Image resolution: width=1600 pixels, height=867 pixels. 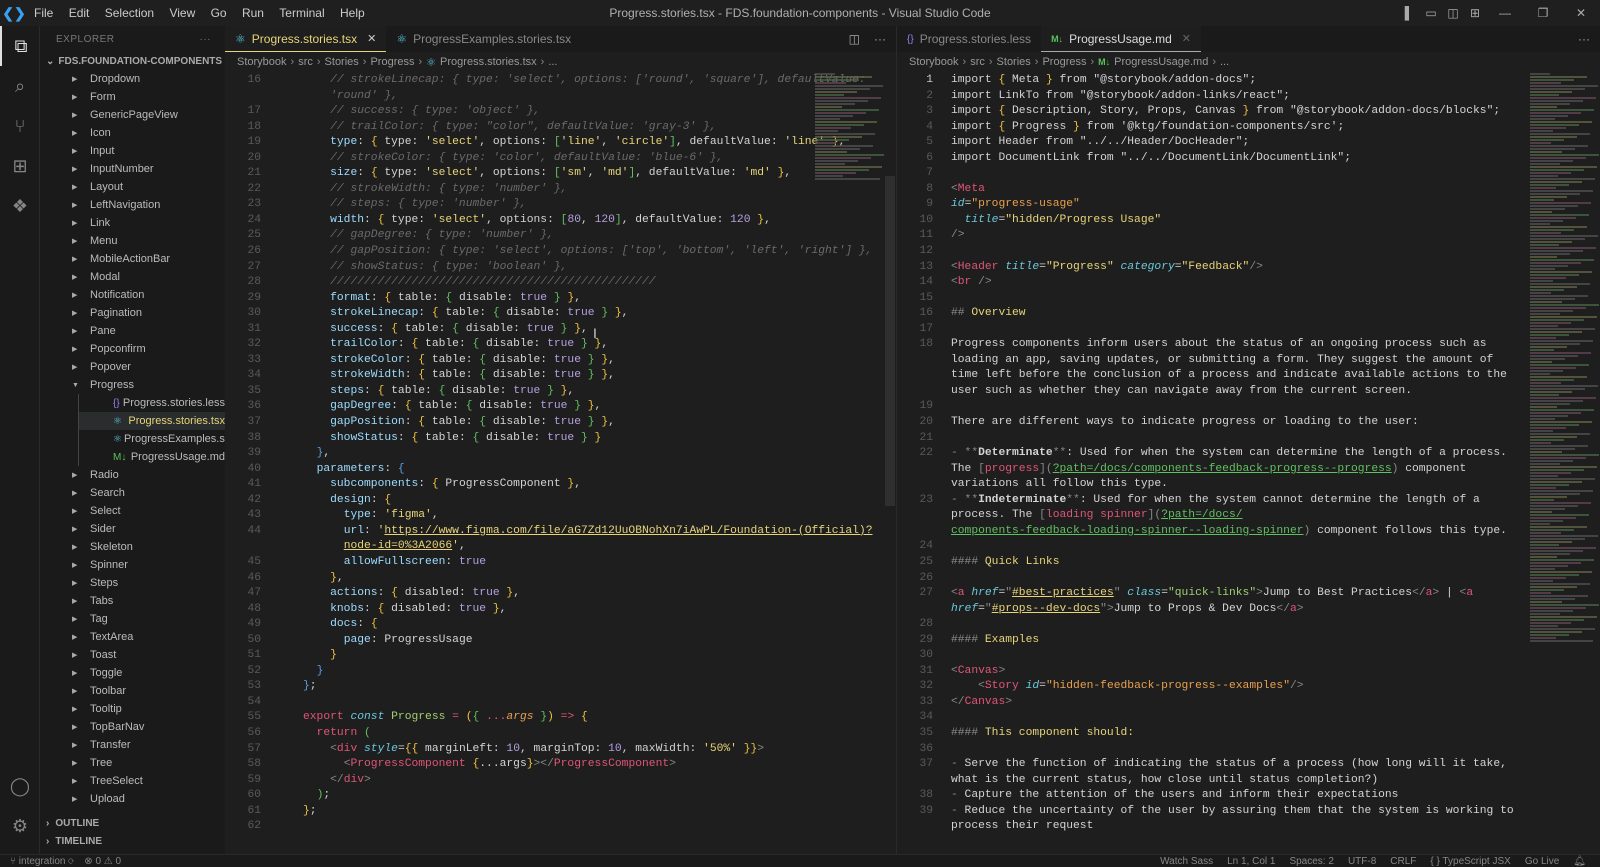 What do you see at coordinates (1475, 13) in the screenshot?
I see `customize-layout-icon: ⊞` at bounding box center [1475, 13].